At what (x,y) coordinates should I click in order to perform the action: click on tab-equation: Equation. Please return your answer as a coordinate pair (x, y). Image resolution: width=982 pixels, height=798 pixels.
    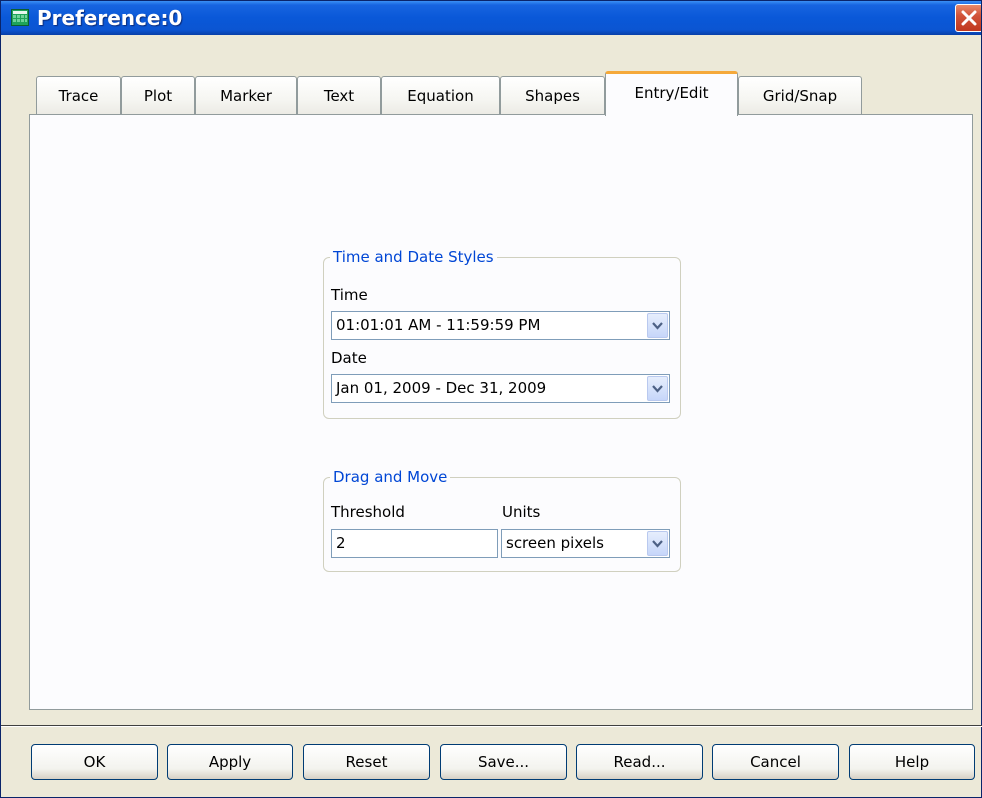
    Looking at the image, I should click on (440, 95).